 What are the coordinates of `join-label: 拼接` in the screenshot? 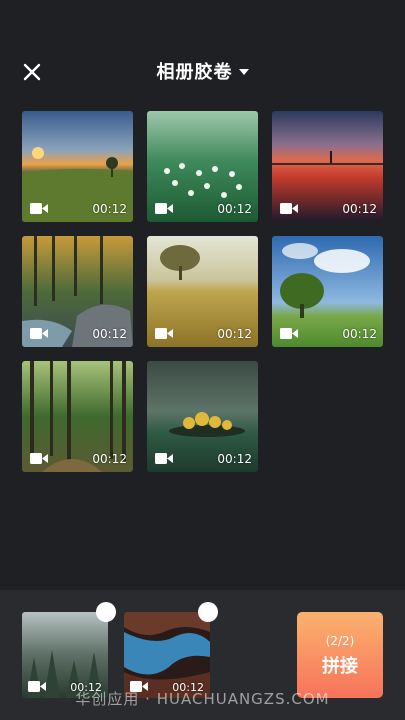 It's located at (340, 666).